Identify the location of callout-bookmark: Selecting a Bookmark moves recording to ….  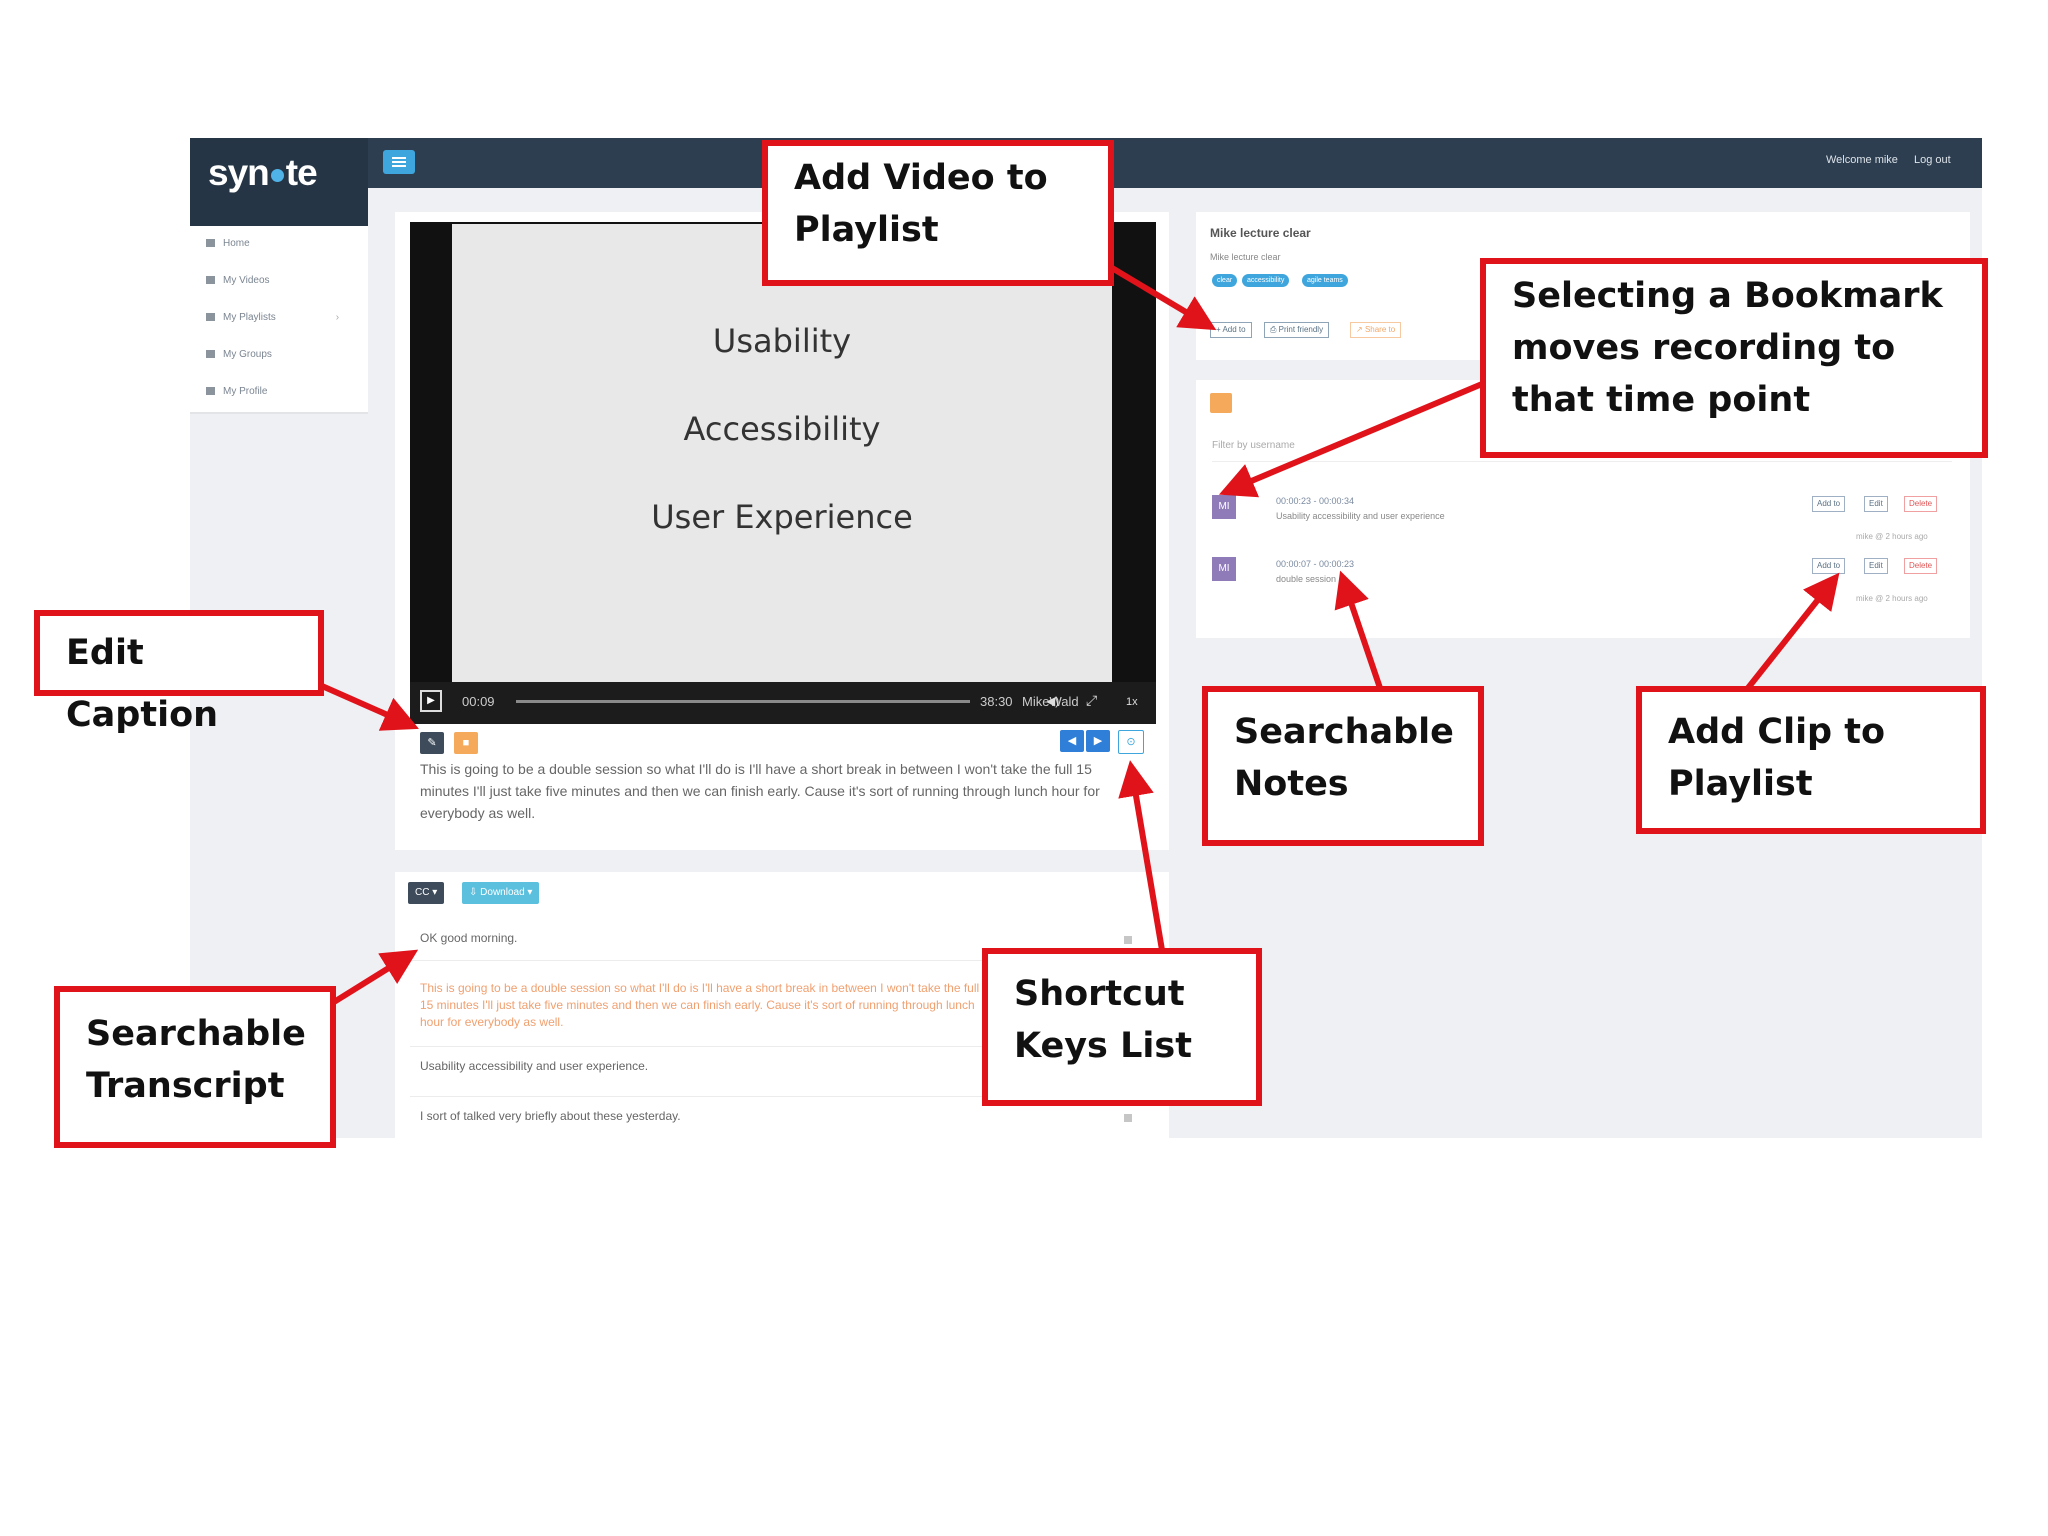
(1734, 358).